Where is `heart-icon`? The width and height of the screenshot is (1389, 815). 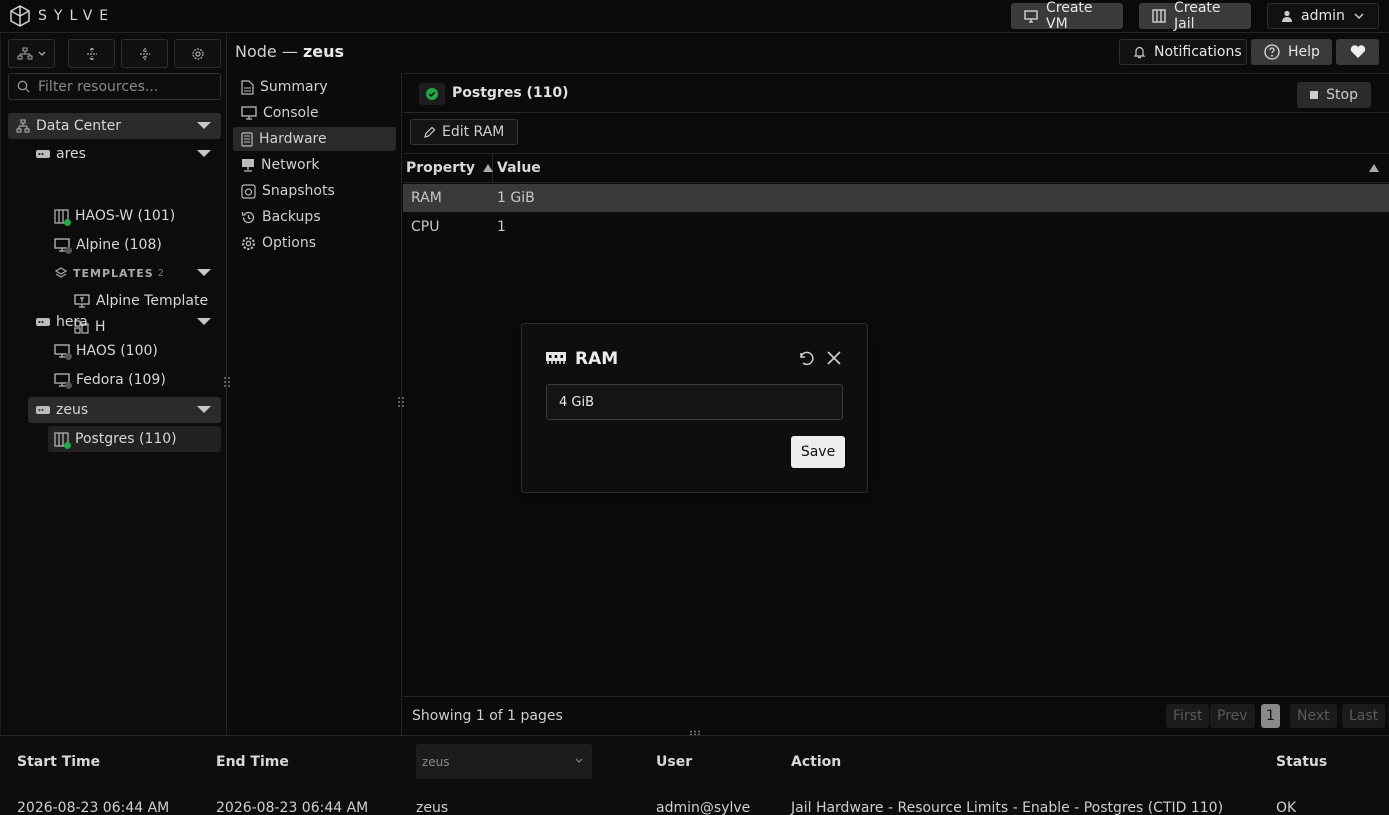 heart-icon is located at coordinates (1358, 52).